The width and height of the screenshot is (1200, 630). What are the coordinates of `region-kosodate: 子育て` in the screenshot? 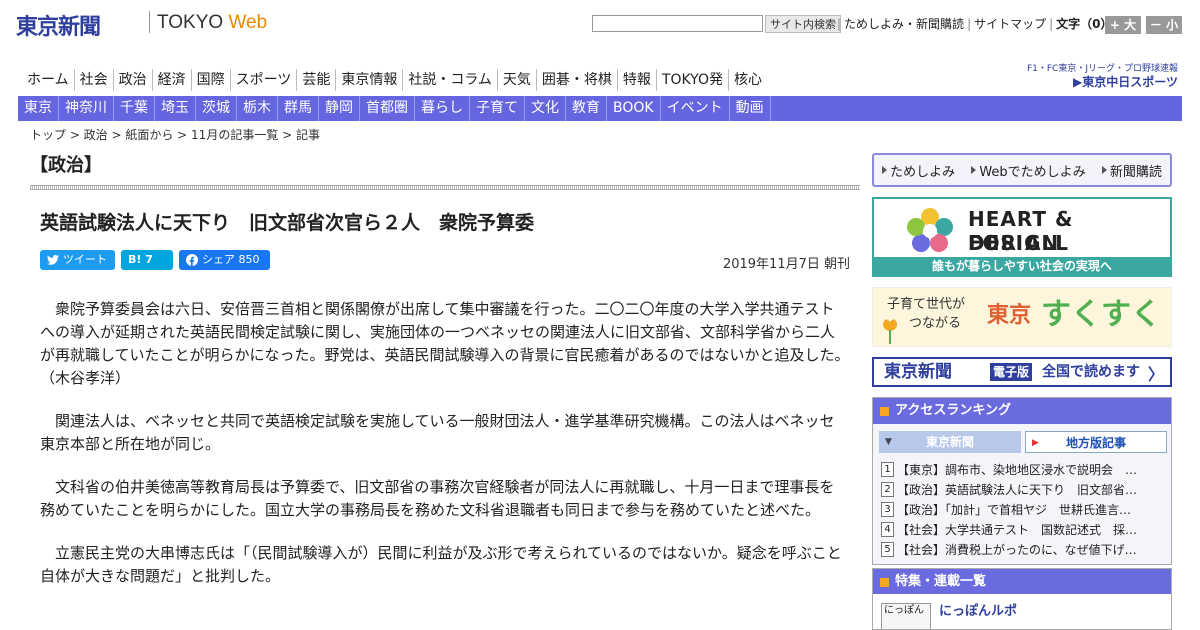 It's located at (497, 108).